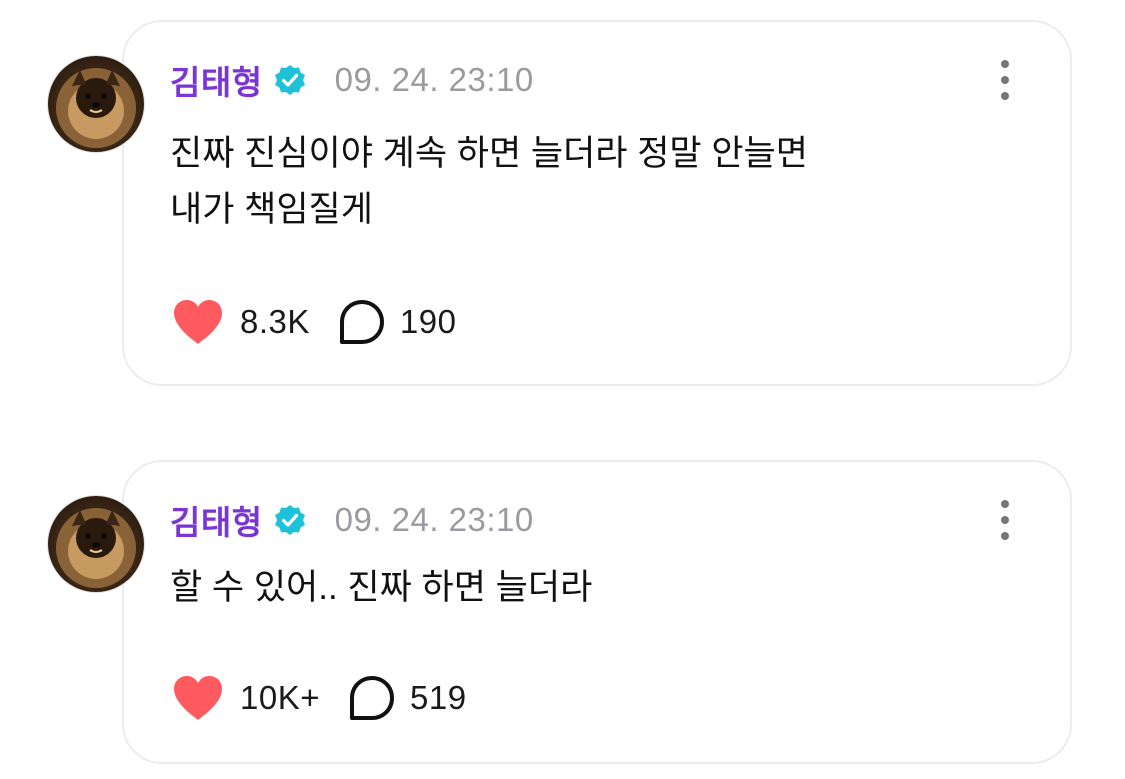  Describe the element at coordinates (600, 588) in the screenshot. I see `comment-text: 할 수 있어.. 진짜 하면 늘더라` at that location.